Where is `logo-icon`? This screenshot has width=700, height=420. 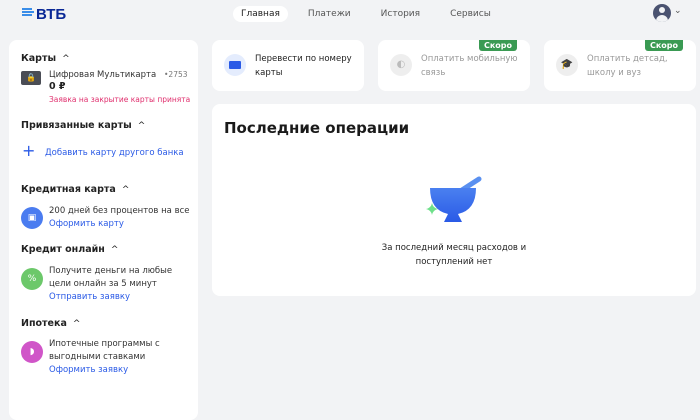
logo-icon is located at coordinates (28, 12).